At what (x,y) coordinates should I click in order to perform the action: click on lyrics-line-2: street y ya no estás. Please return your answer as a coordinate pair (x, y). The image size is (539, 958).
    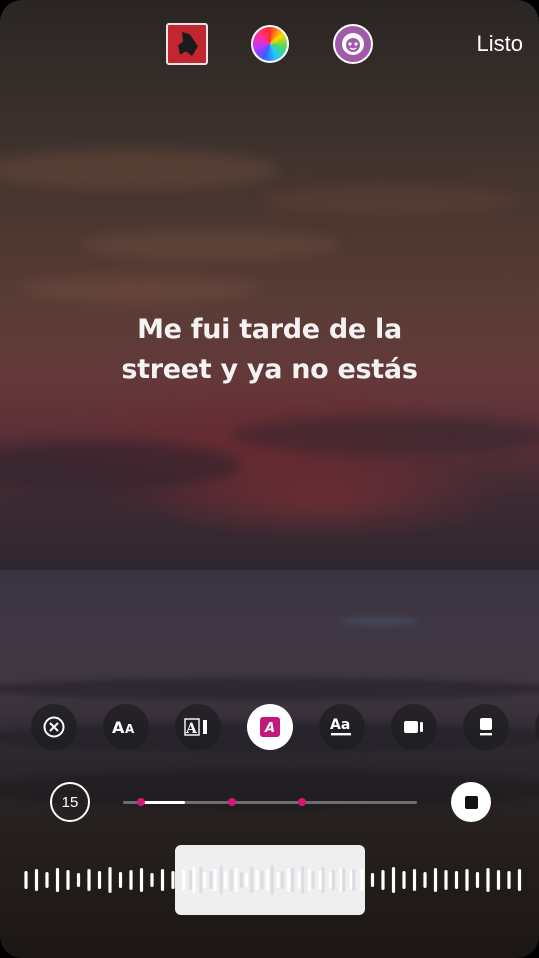
    Looking at the image, I should click on (269, 369).